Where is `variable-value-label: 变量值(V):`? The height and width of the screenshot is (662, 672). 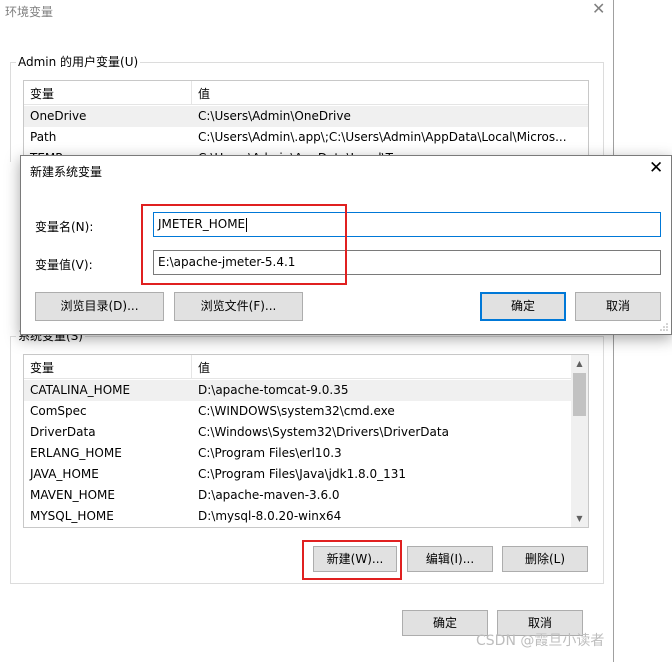 variable-value-label: 变量值(V): is located at coordinates (64, 265).